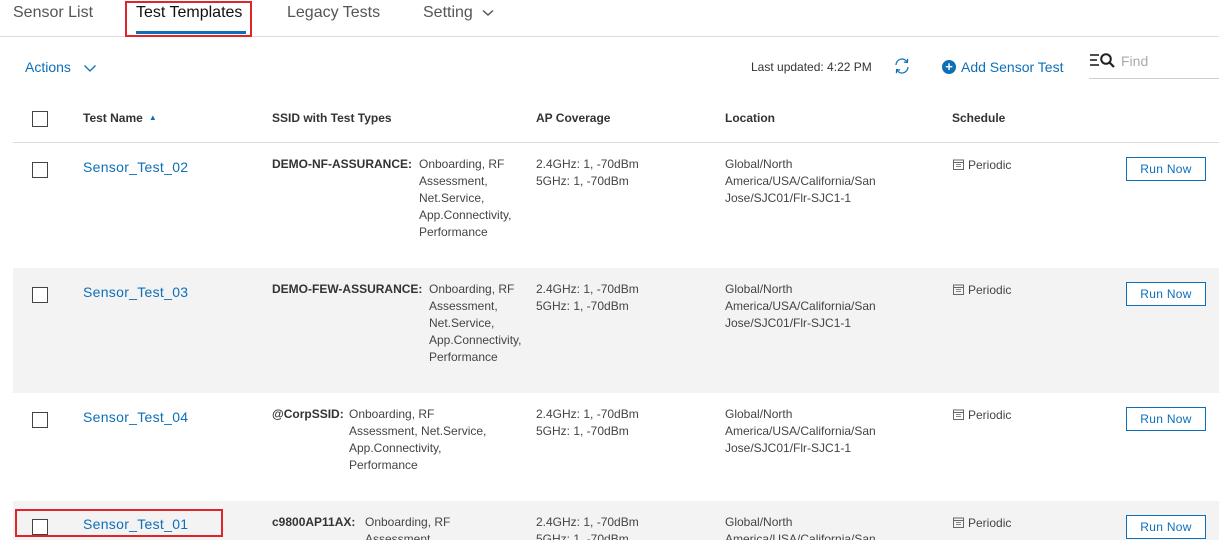 The height and width of the screenshot is (540, 1219). What do you see at coordinates (408, 527) in the screenshot?
I see `test-types: Onboarding, RF Assessment,` at bounding box center [408, 527].